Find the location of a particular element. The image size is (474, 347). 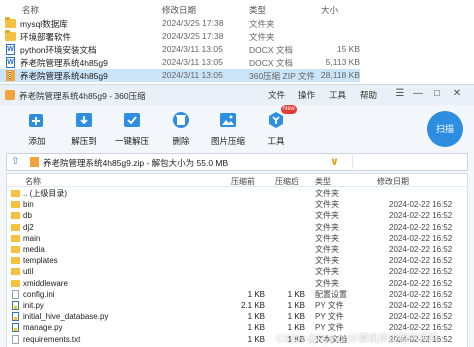

delete-label: 删除 is located at coordinates (181, 141).